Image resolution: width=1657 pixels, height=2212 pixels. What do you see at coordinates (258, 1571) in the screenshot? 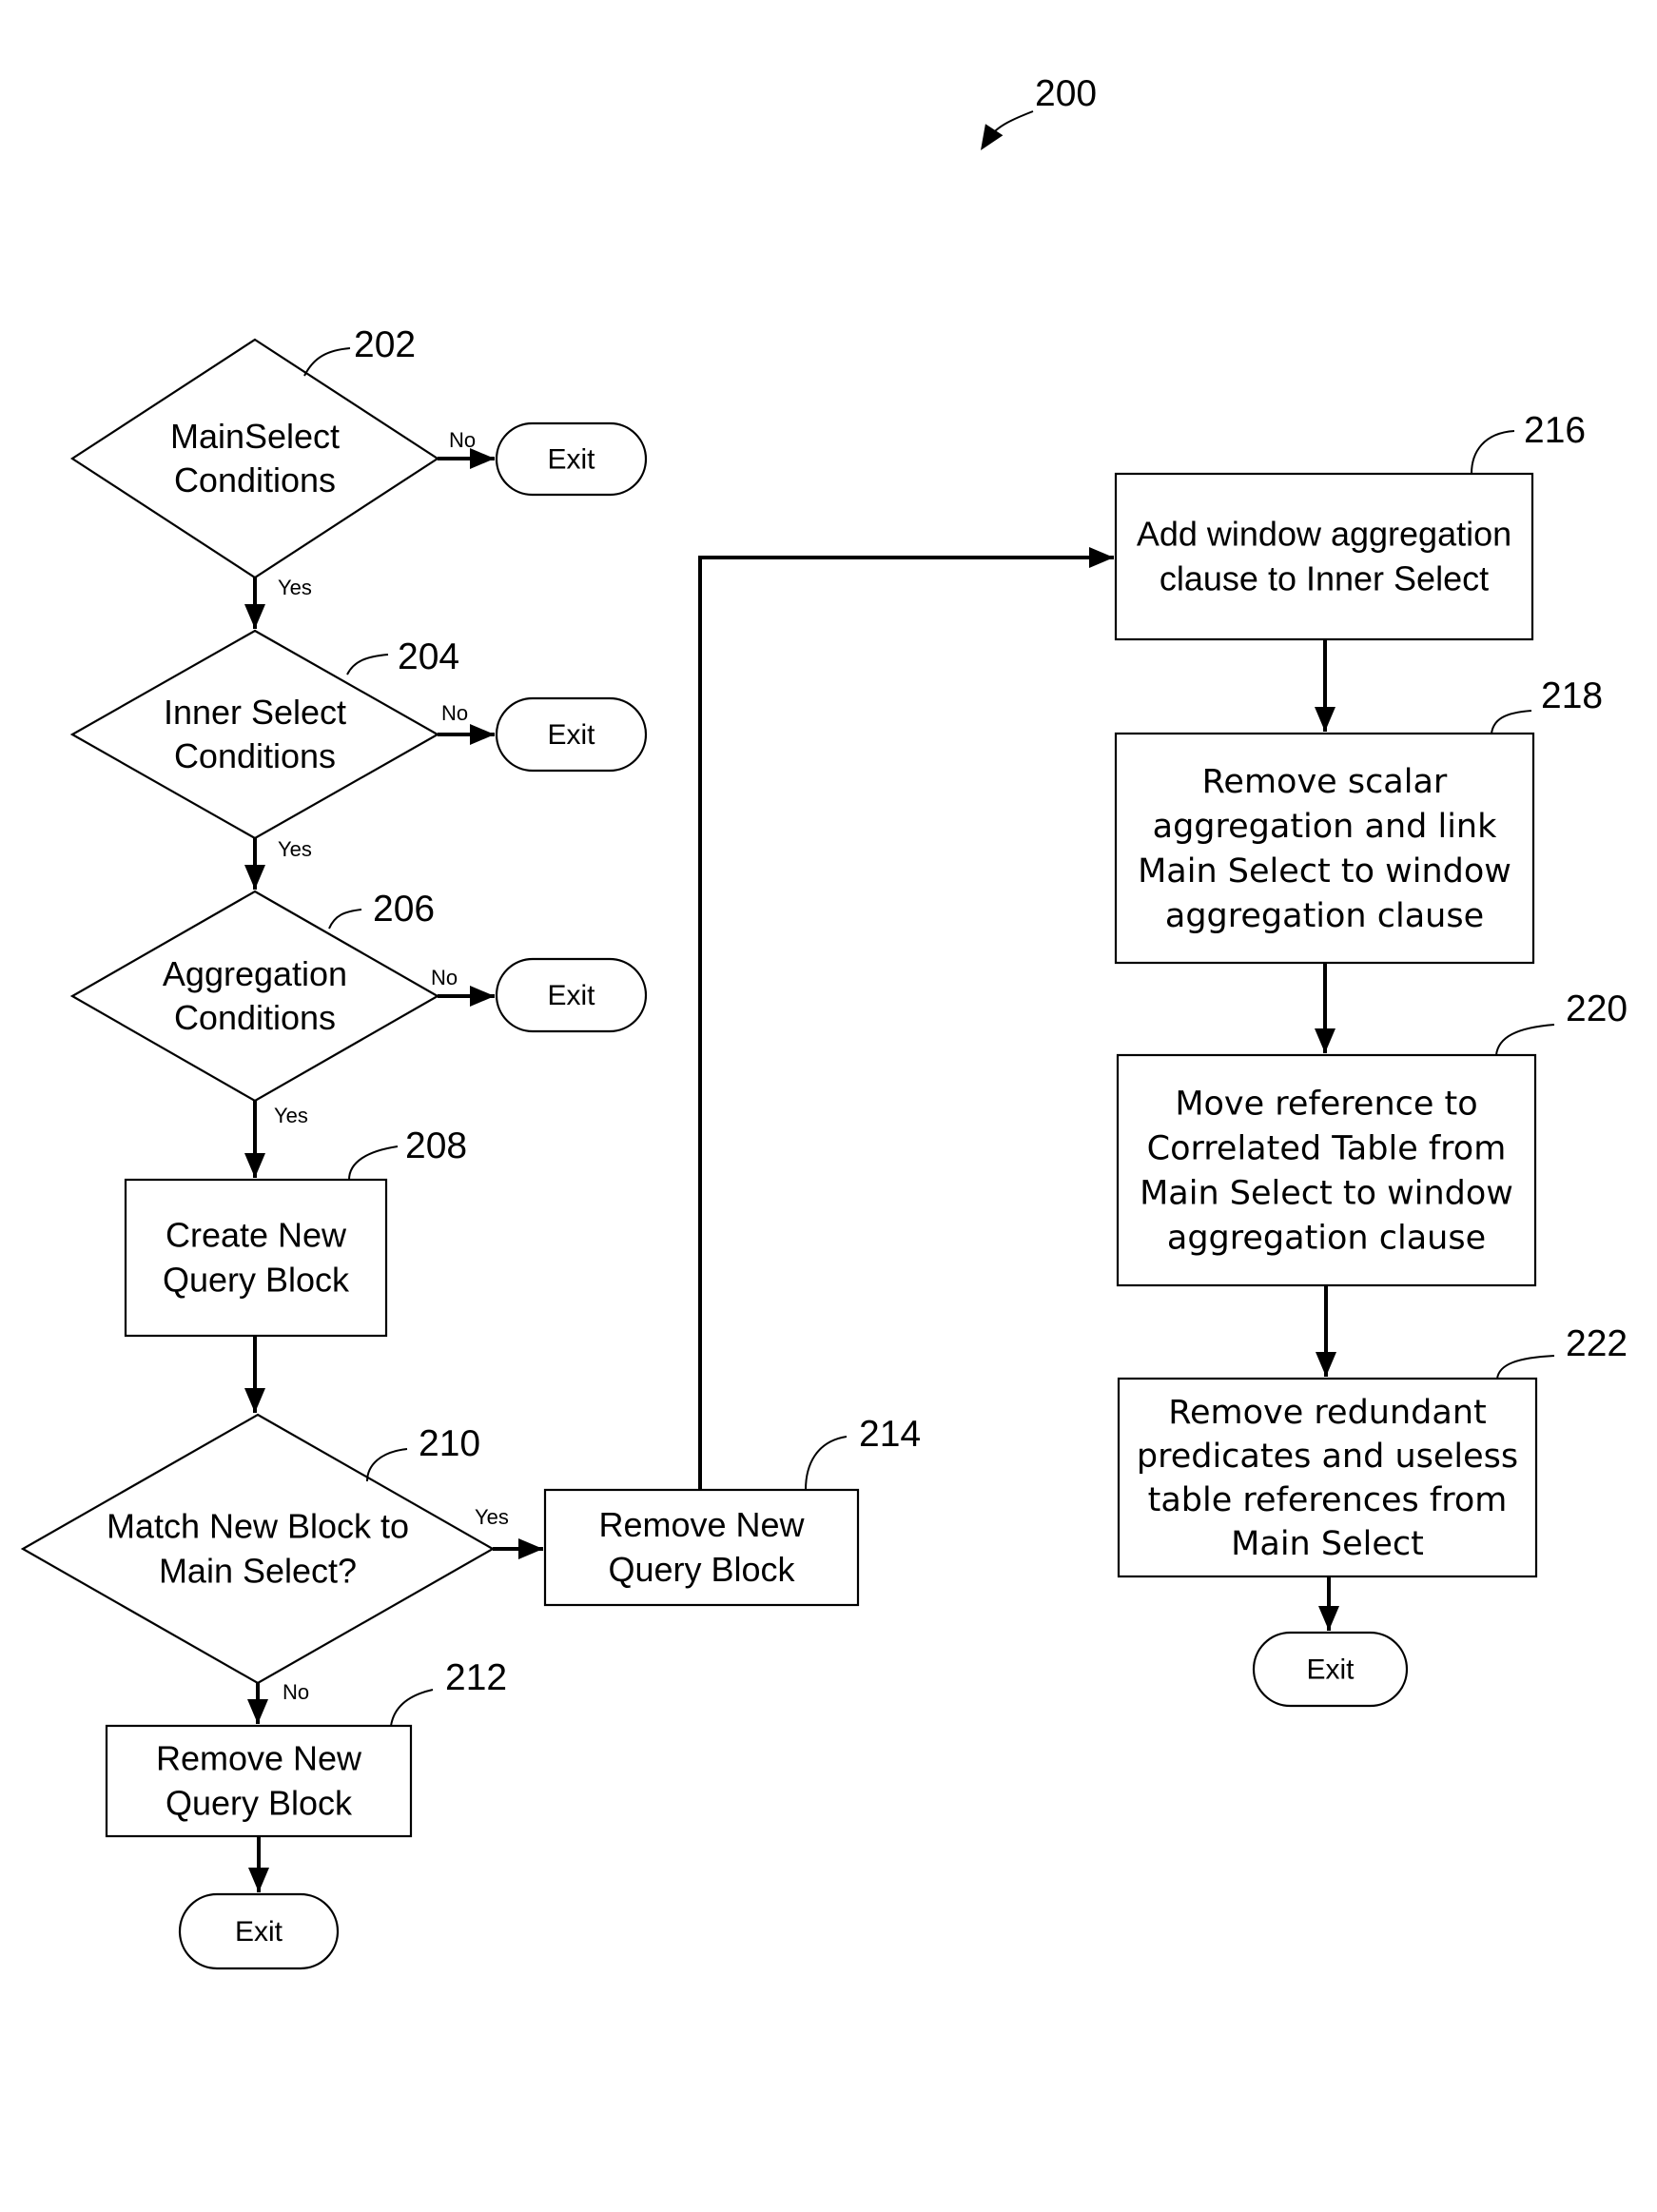
I see `node-label-line: Main Select?` at bounding box center [258, 1571].